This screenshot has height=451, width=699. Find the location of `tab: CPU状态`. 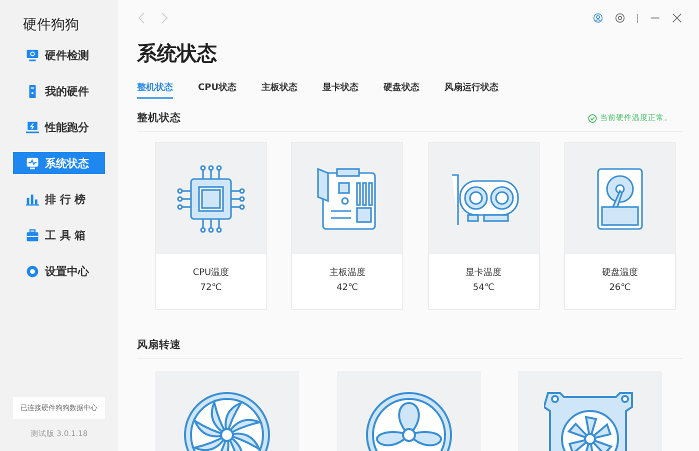

tab: CPU状态 is located at coordinates (217, 90).